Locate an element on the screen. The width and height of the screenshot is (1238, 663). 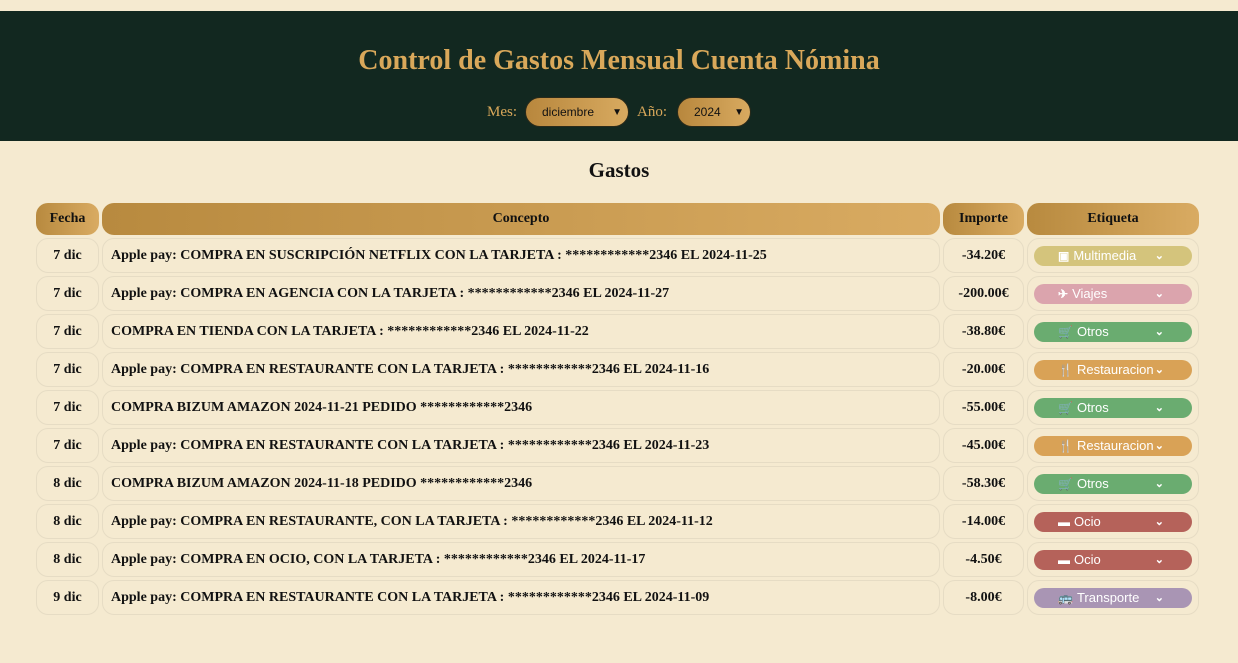
tag-label: Viajes is located at coordinates (1090, 293).